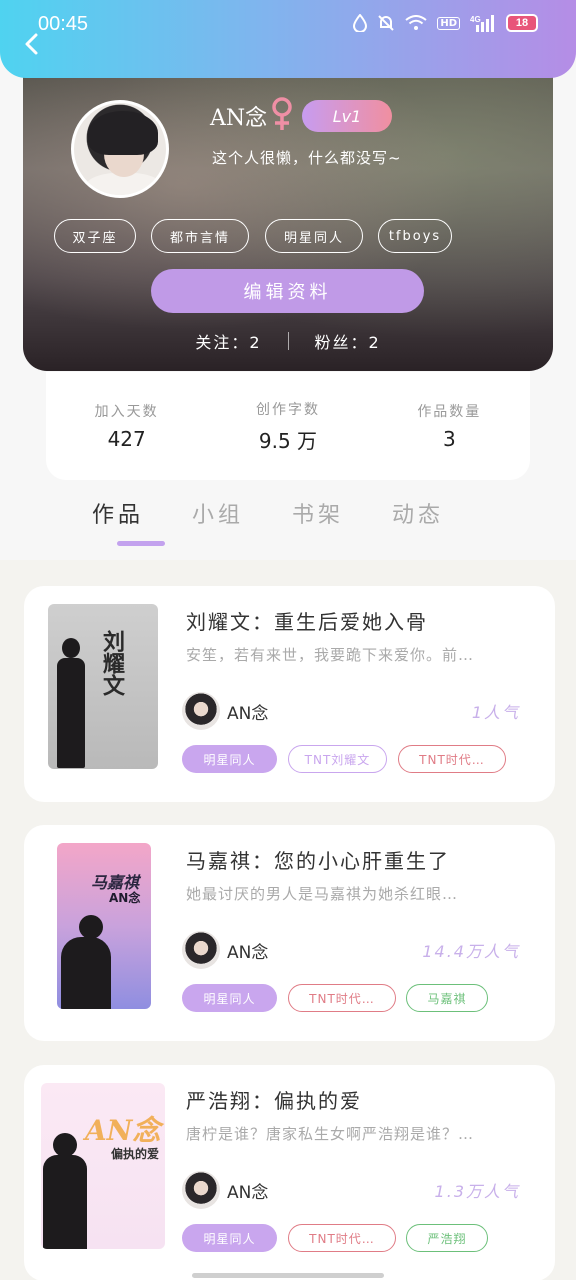  I want to click on active-tab-indicator, so click(141, 543).